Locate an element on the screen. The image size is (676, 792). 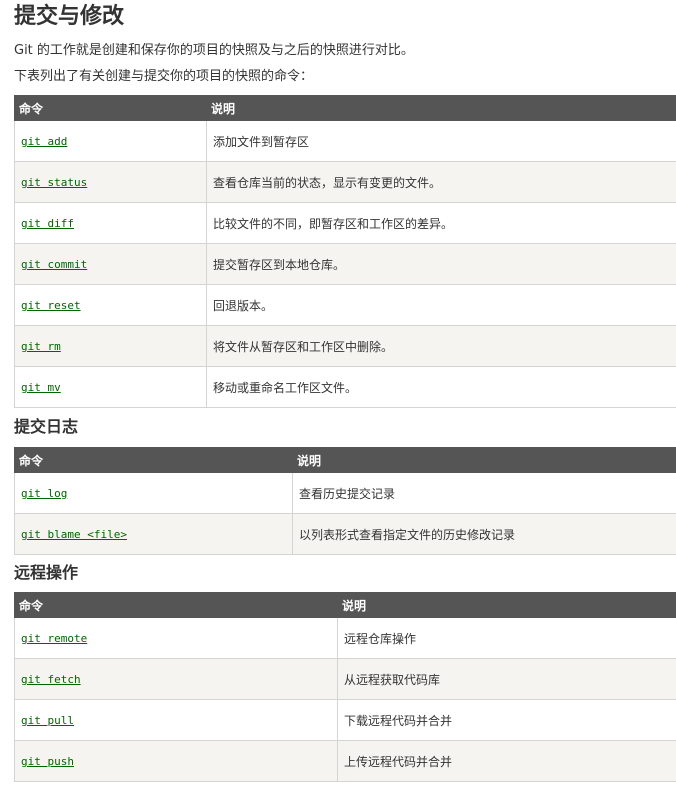
table-row: git log 查看历史提交记录 is located at coordinates (345, 493).